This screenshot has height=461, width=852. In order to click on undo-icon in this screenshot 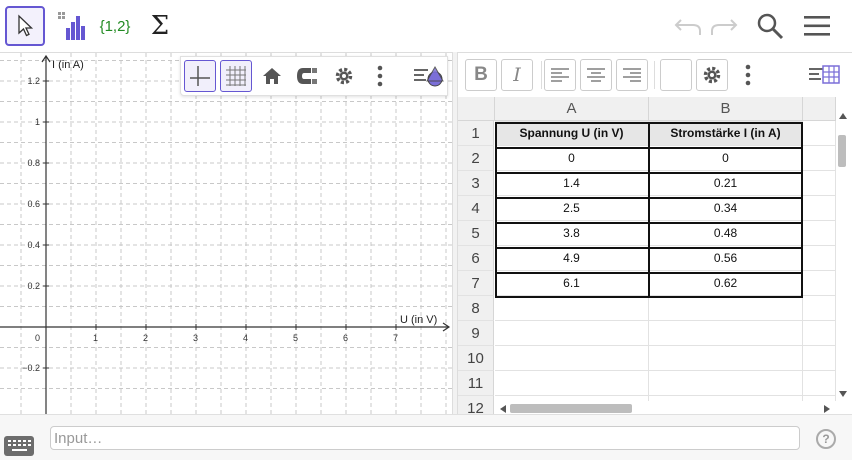, I will do `click(687, 27)`.